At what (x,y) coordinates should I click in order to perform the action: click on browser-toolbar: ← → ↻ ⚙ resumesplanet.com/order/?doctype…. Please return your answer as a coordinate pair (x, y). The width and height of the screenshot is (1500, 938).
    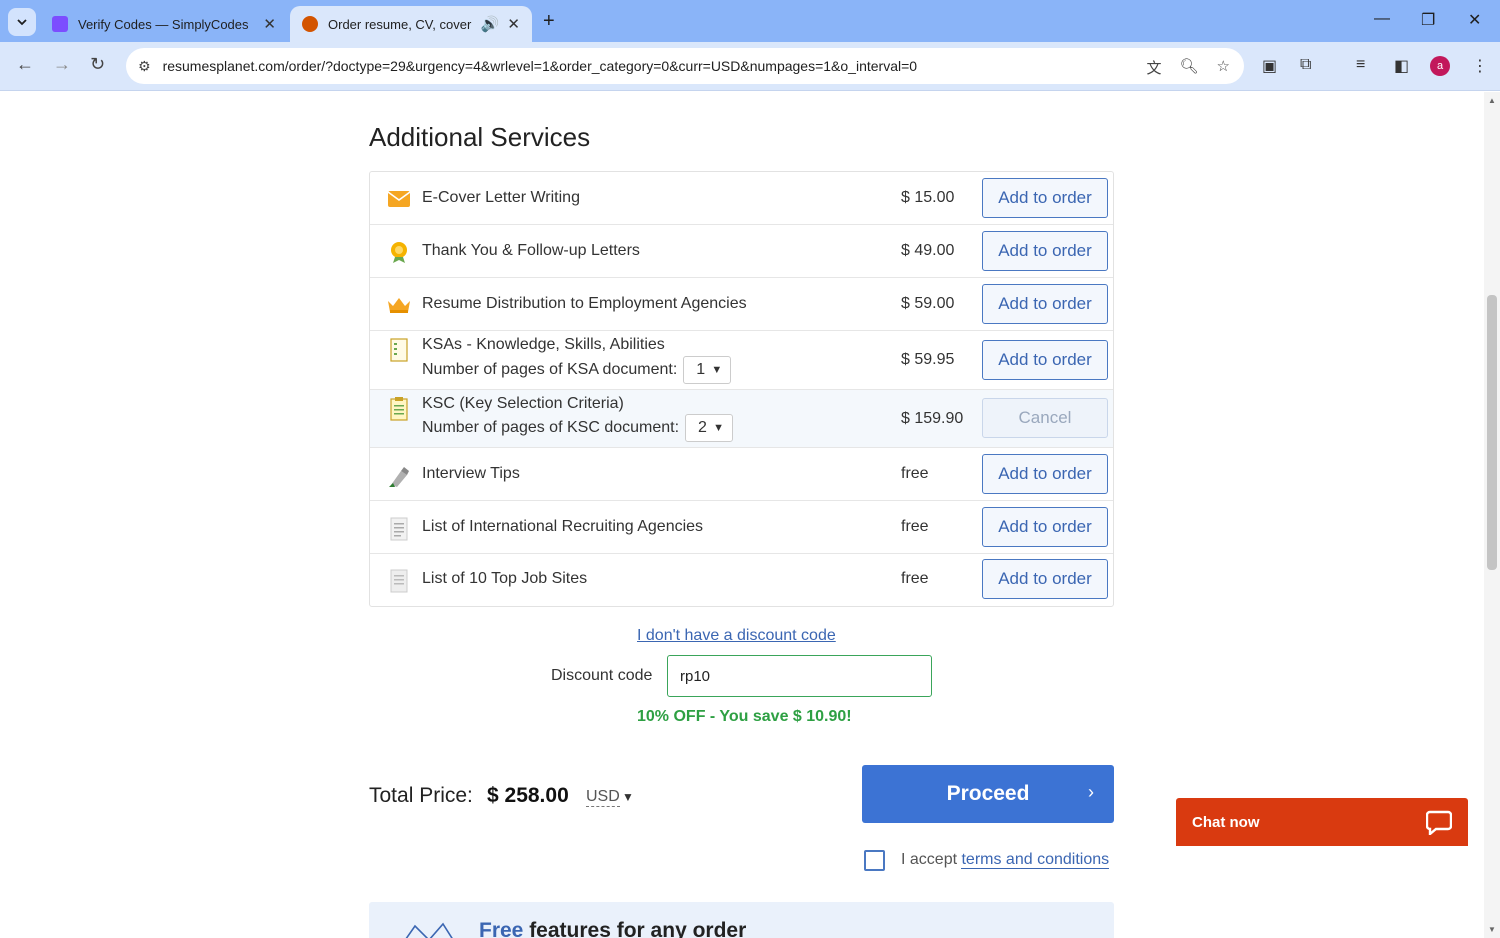
    Looking at the image, I should click on (750, 66).